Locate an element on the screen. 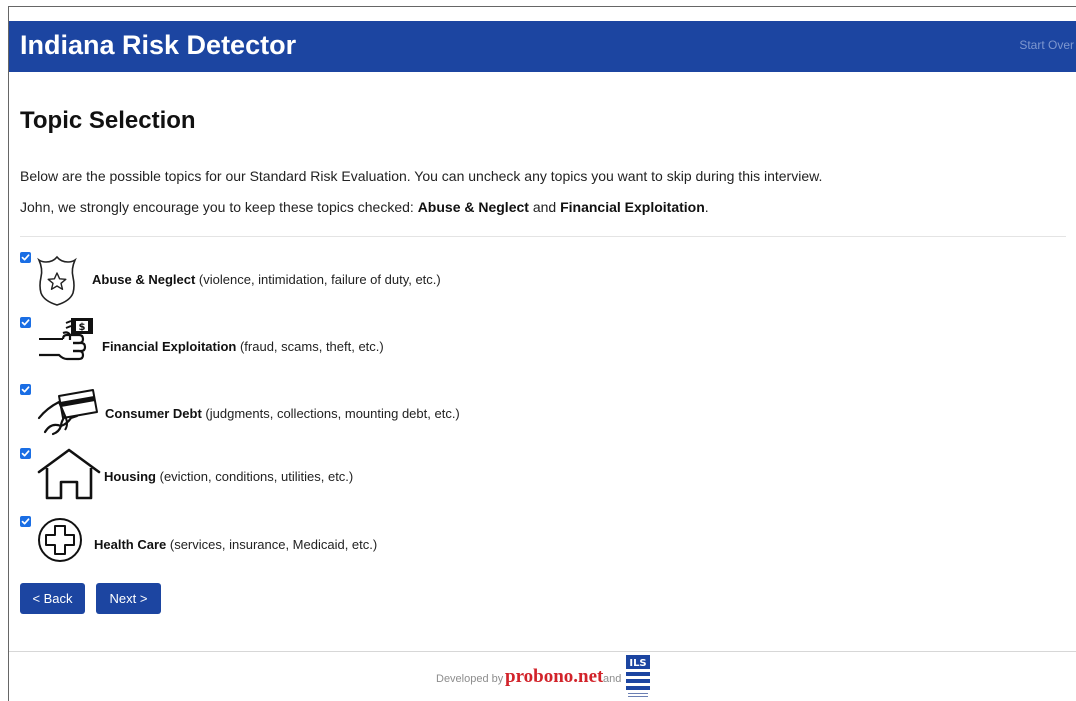 Image resolution: width=1076 pixels, height=701 pixels. ils-logo: ILS is located at coordinates (638, 677).